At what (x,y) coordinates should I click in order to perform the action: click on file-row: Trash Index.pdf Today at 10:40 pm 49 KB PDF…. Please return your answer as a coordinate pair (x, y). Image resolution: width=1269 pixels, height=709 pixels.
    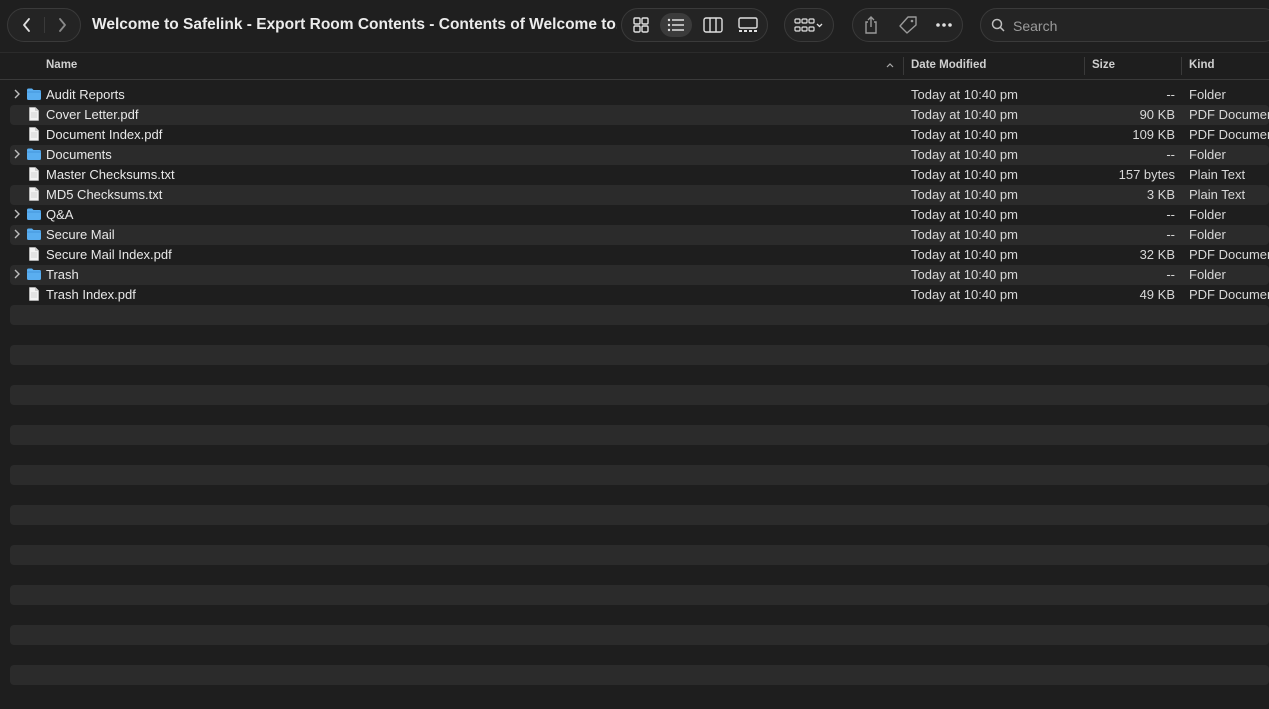
    Looking at the image, I should click on (639, 295).